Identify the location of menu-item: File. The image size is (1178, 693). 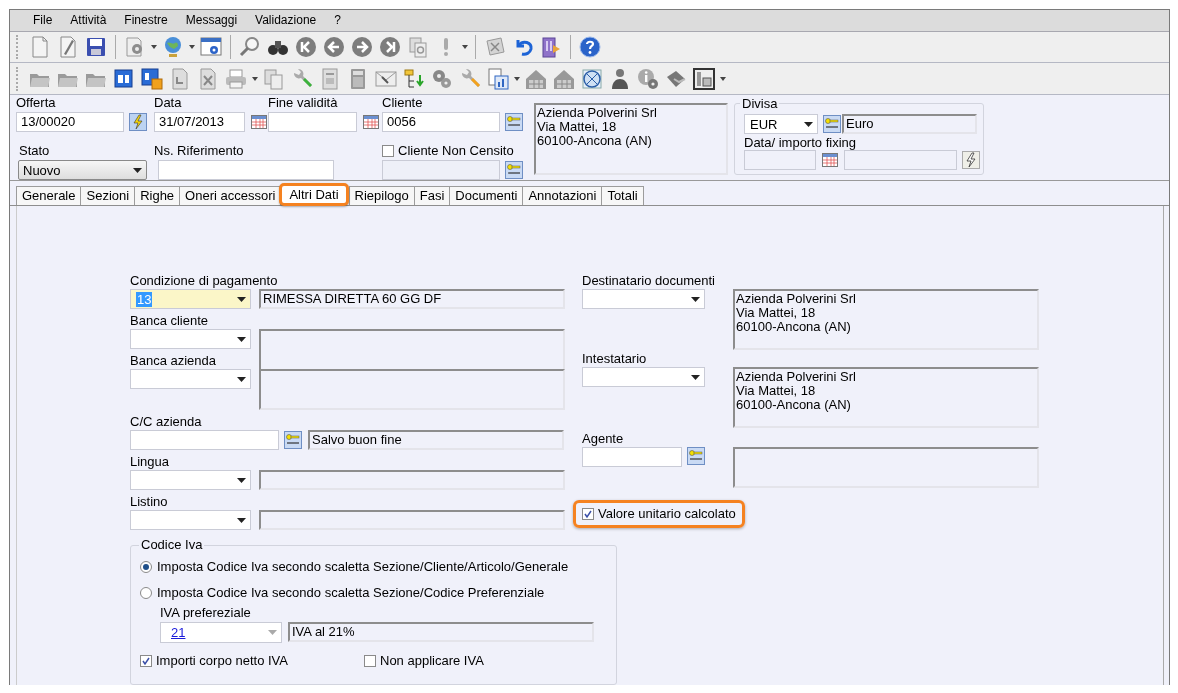
(43, 20).